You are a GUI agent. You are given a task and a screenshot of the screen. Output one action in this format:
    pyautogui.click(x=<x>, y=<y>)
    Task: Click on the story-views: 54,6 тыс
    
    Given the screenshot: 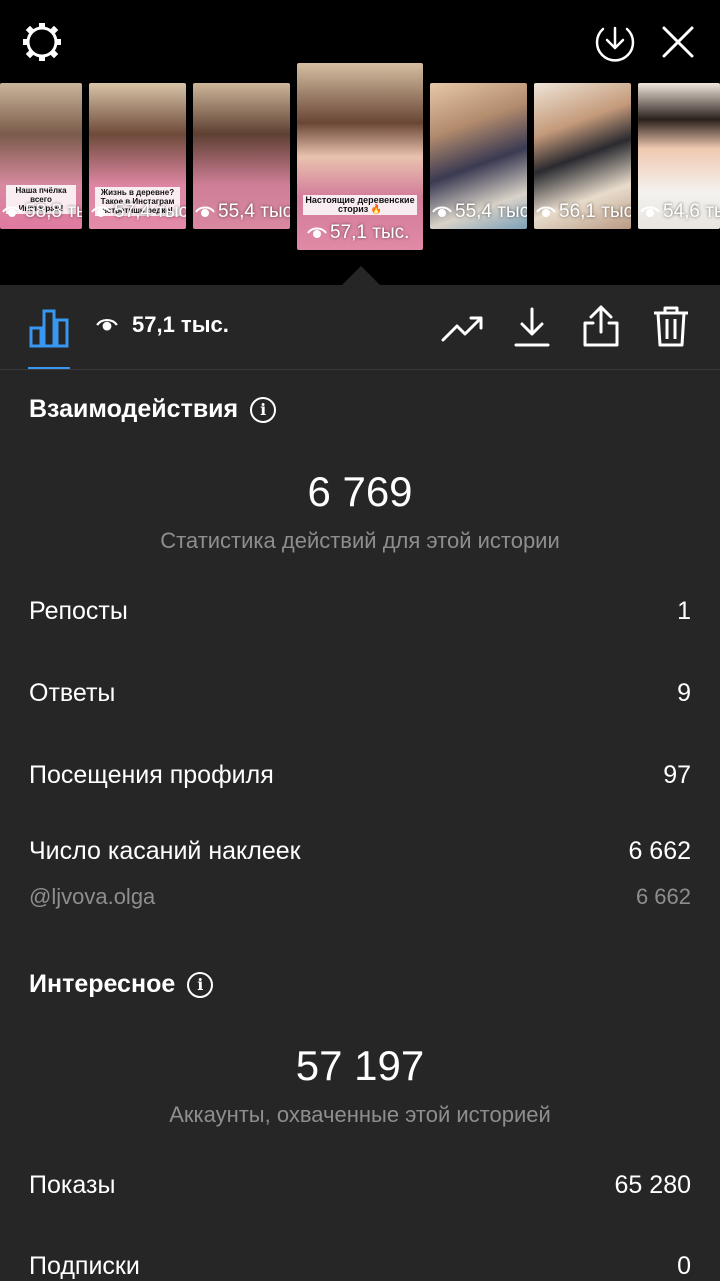 What is the action you would take?
    pyautogui.click(x=680, y=212)
    